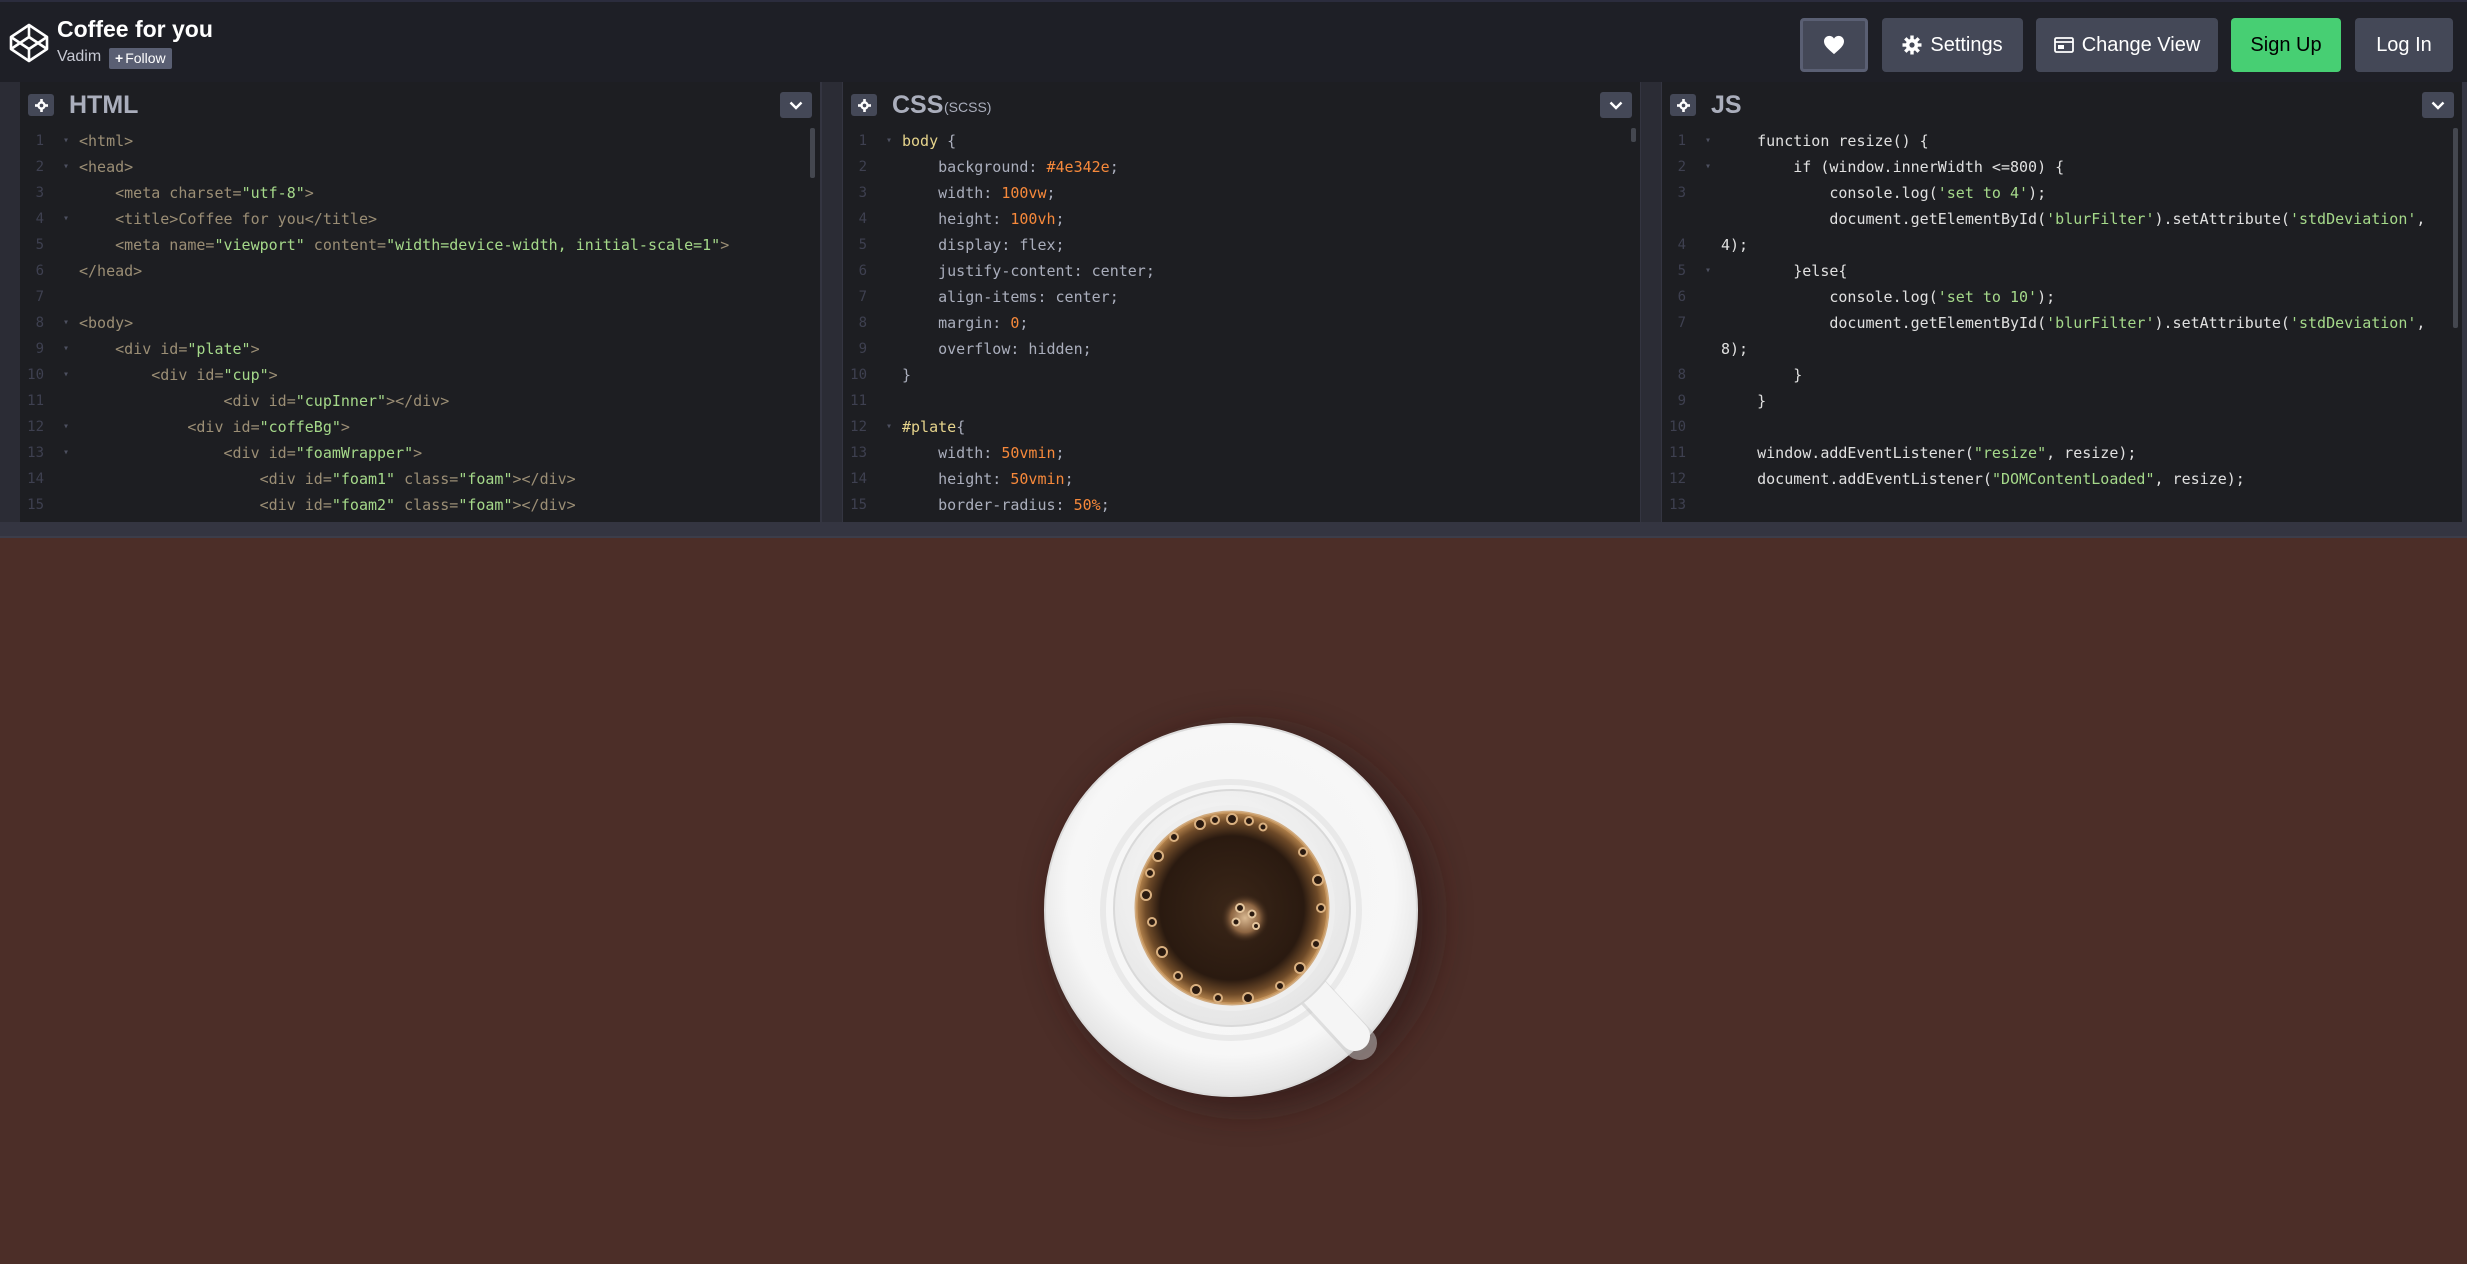 This screenshot has height=1264, width=2467. What do you see at coordinates (140, 58) in the screenshot?
I see `follow-button: + Follow` at bounding box center [140, 58].